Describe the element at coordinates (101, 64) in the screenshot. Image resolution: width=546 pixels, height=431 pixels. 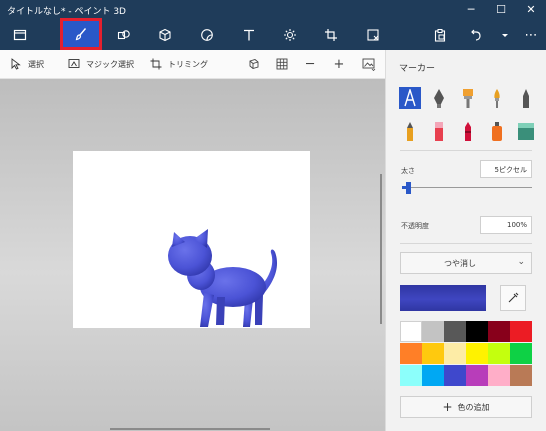
I see `magic-select-button: マジック選択` at that location.